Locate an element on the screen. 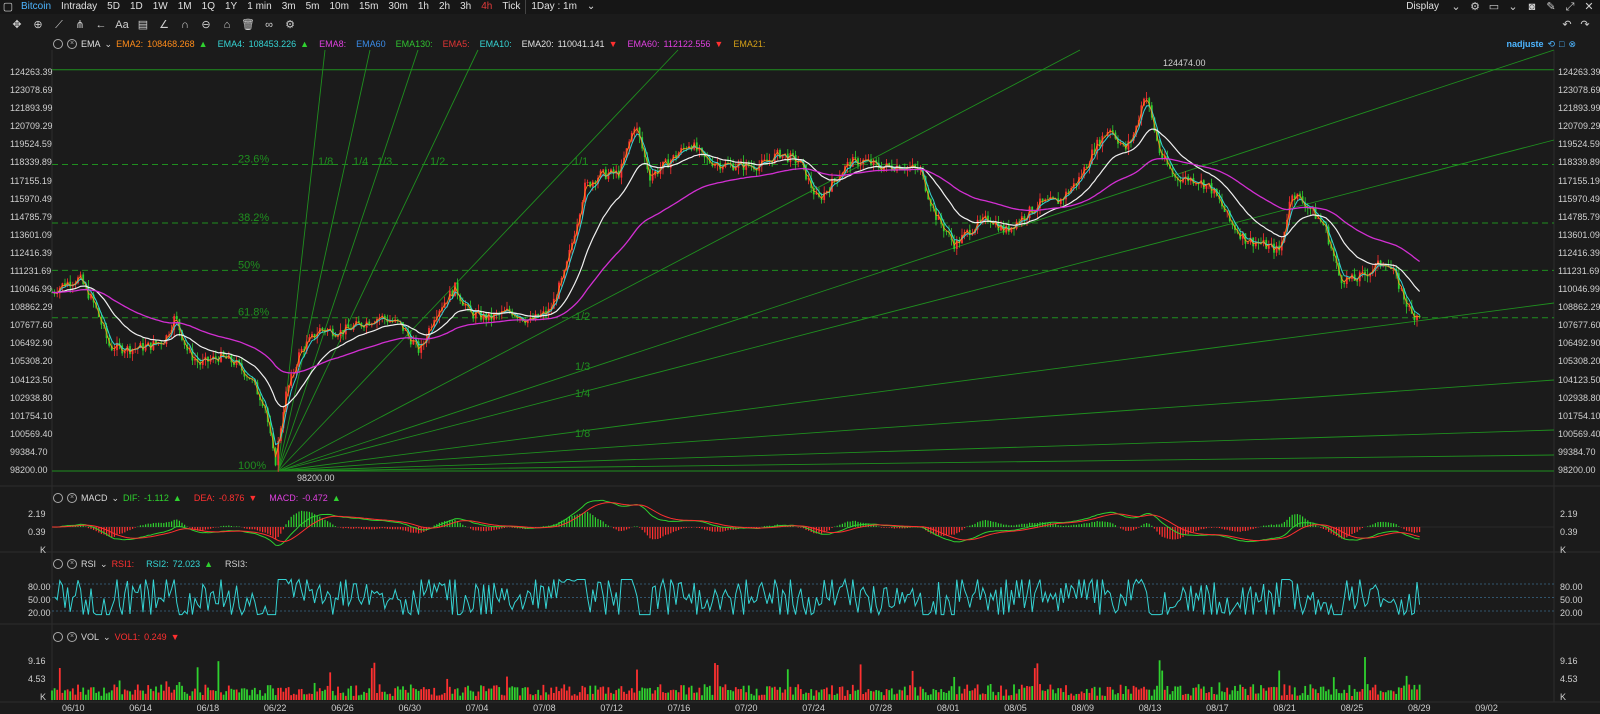  sub-axis-tick: 2.19 is located at coordinates (37, 514).